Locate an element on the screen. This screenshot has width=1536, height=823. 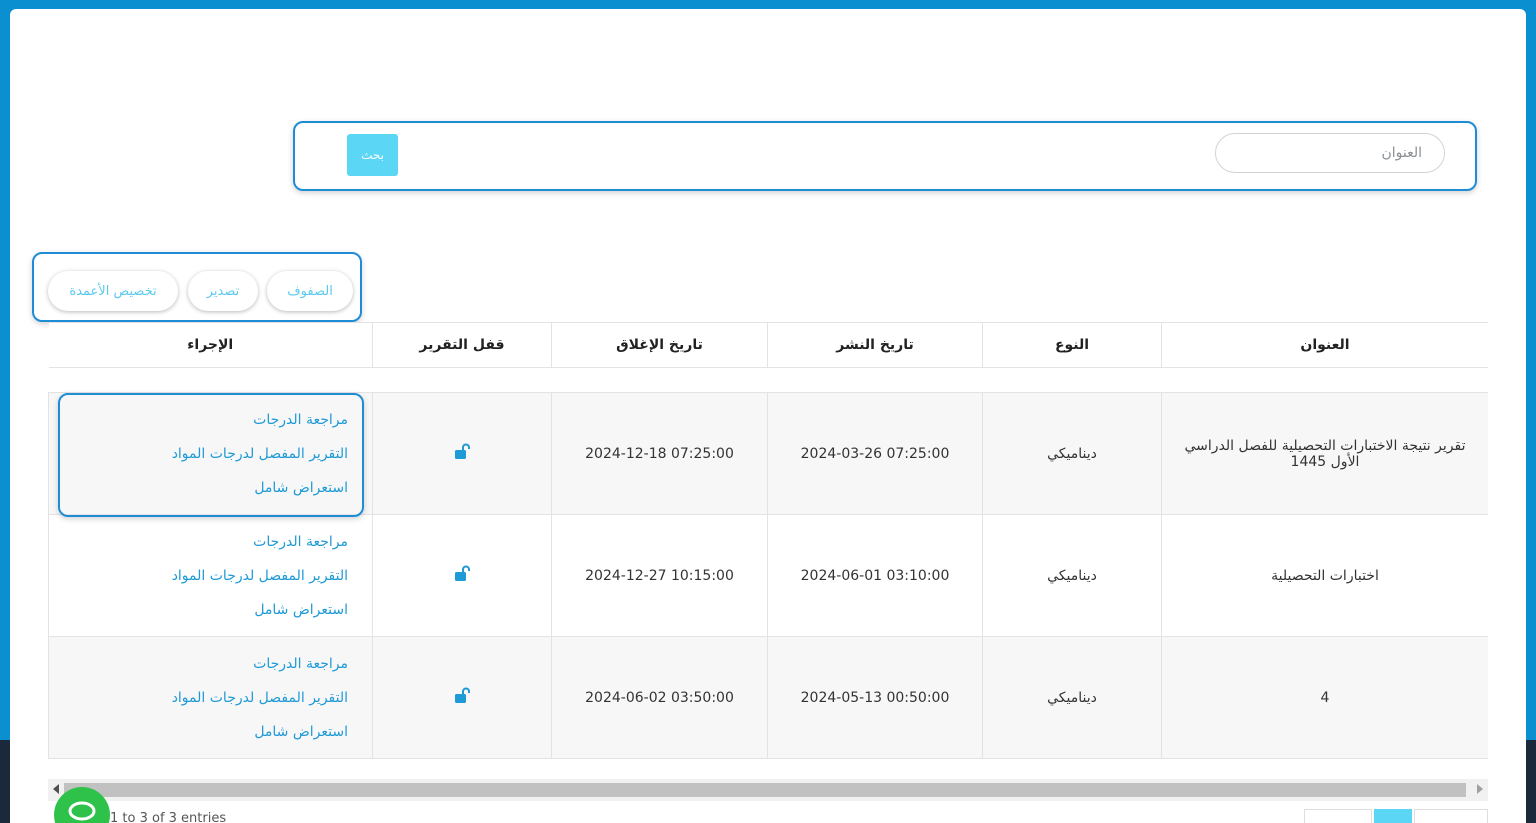
filter-row is located at coordinates (768, 380).